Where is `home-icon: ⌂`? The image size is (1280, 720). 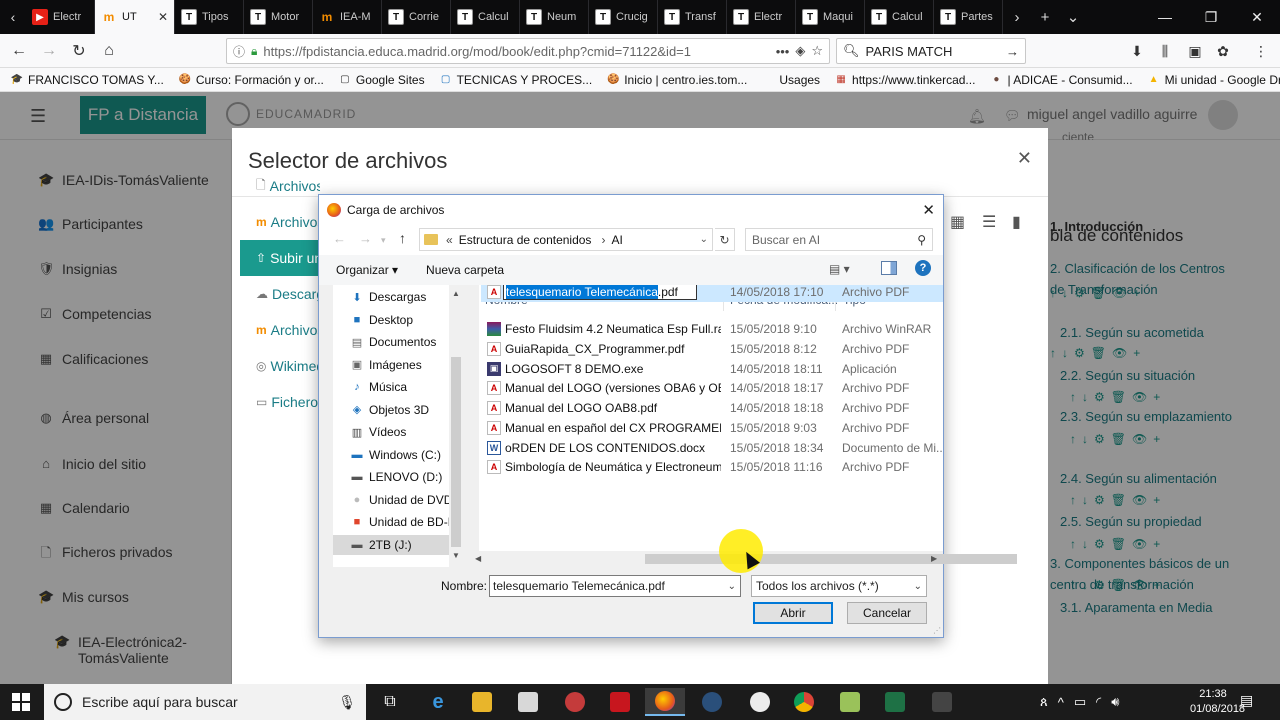 home-icon: ⌂ is located at coordinates (109, 51).